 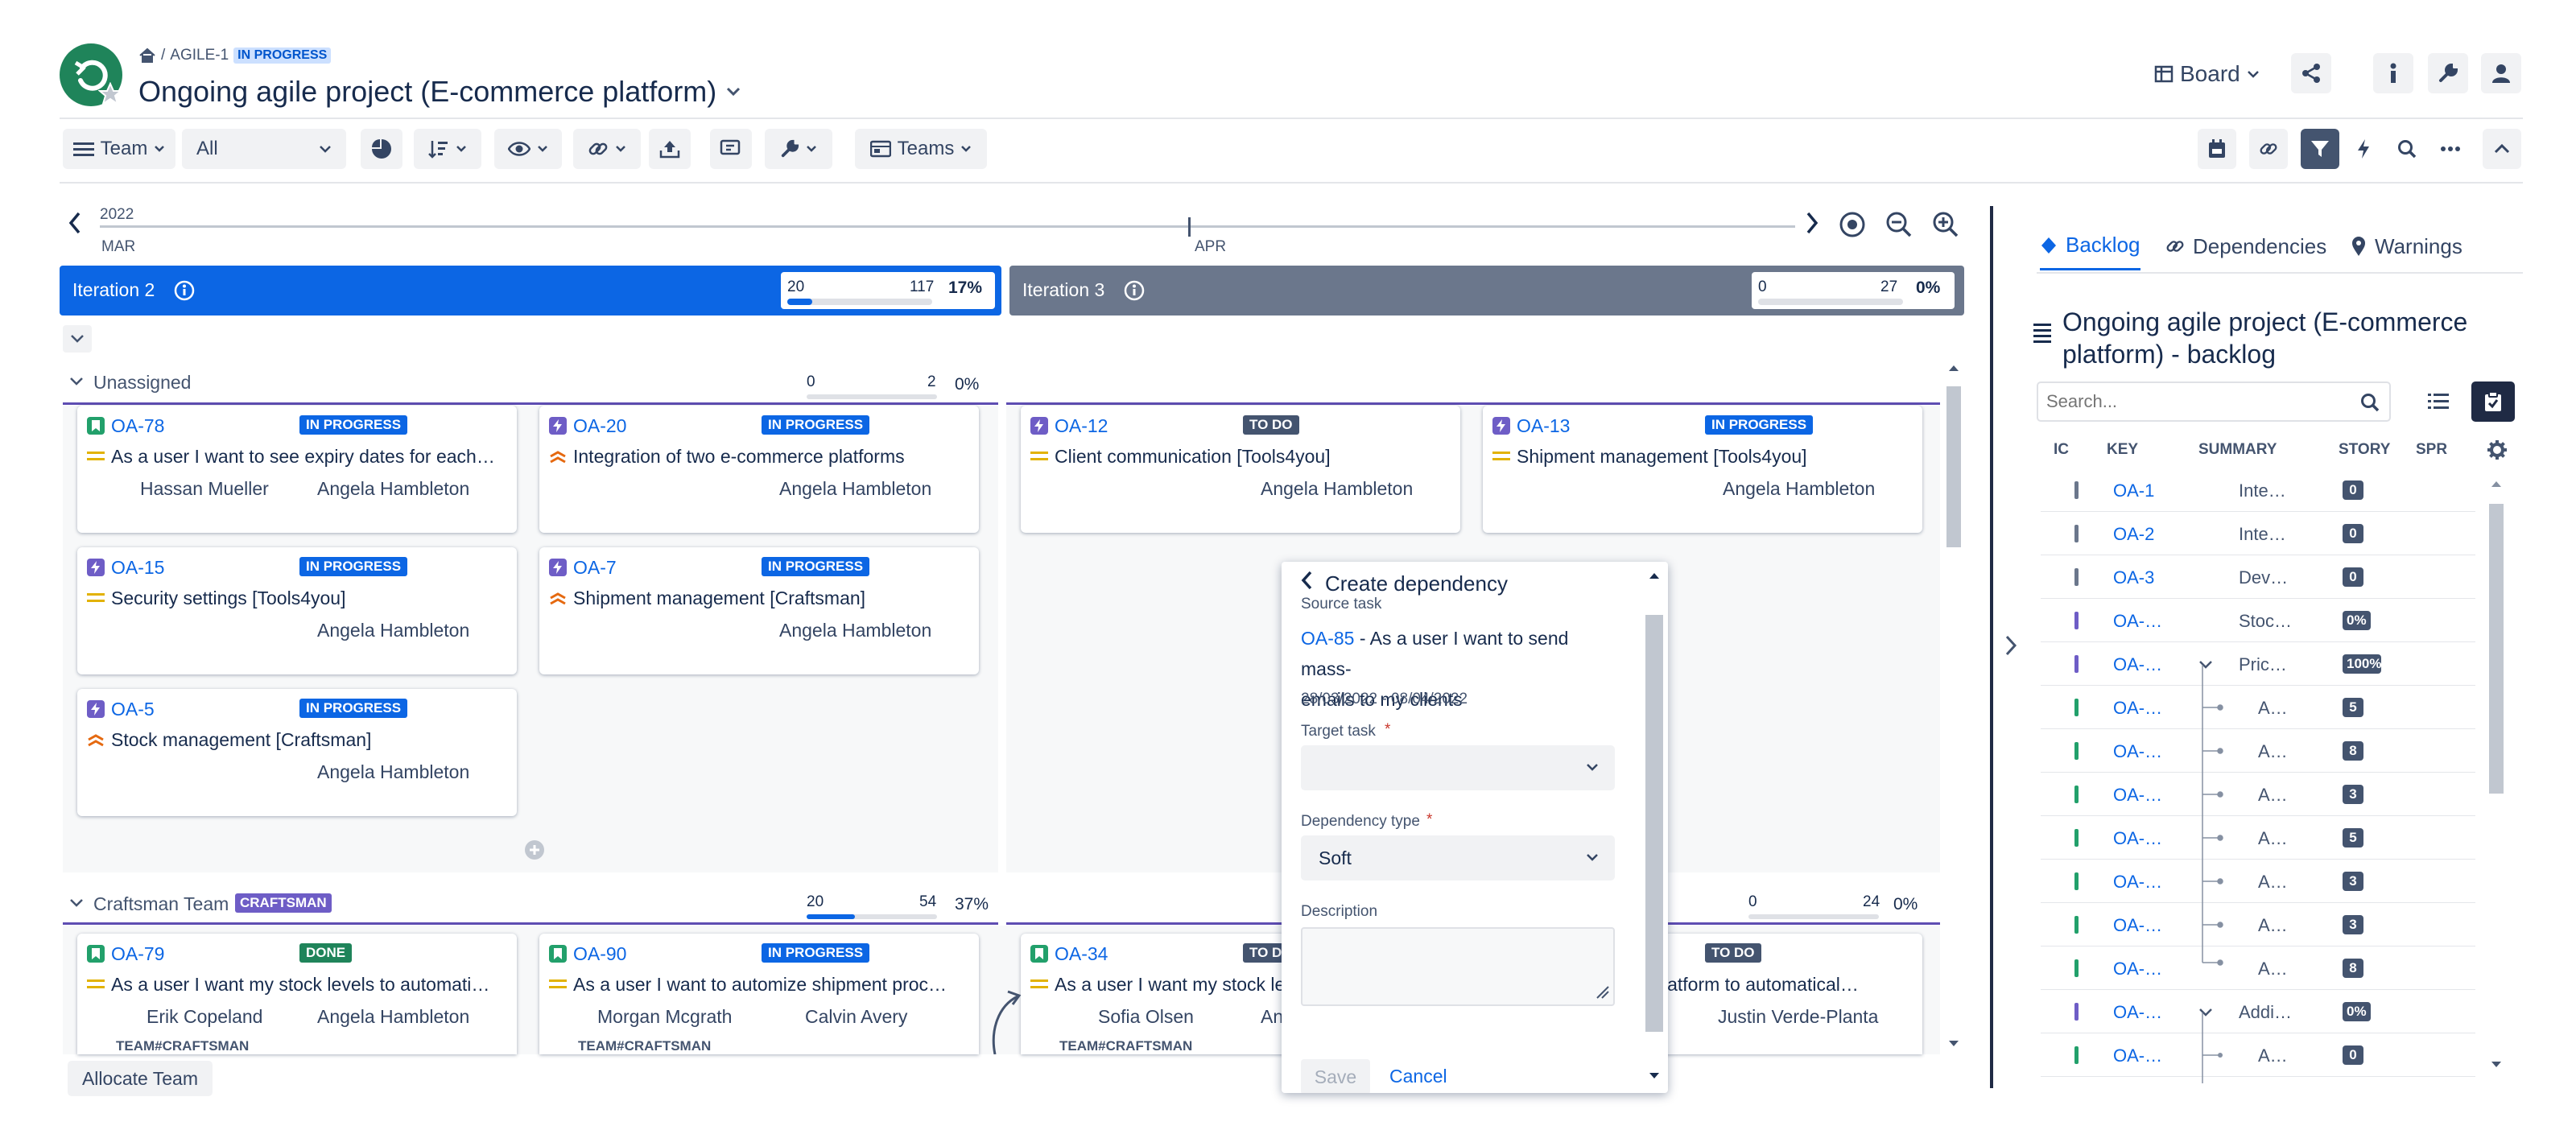 I want to click on backlog-row: OA-… Stoc… 0%, so click(x=2258, y=620).